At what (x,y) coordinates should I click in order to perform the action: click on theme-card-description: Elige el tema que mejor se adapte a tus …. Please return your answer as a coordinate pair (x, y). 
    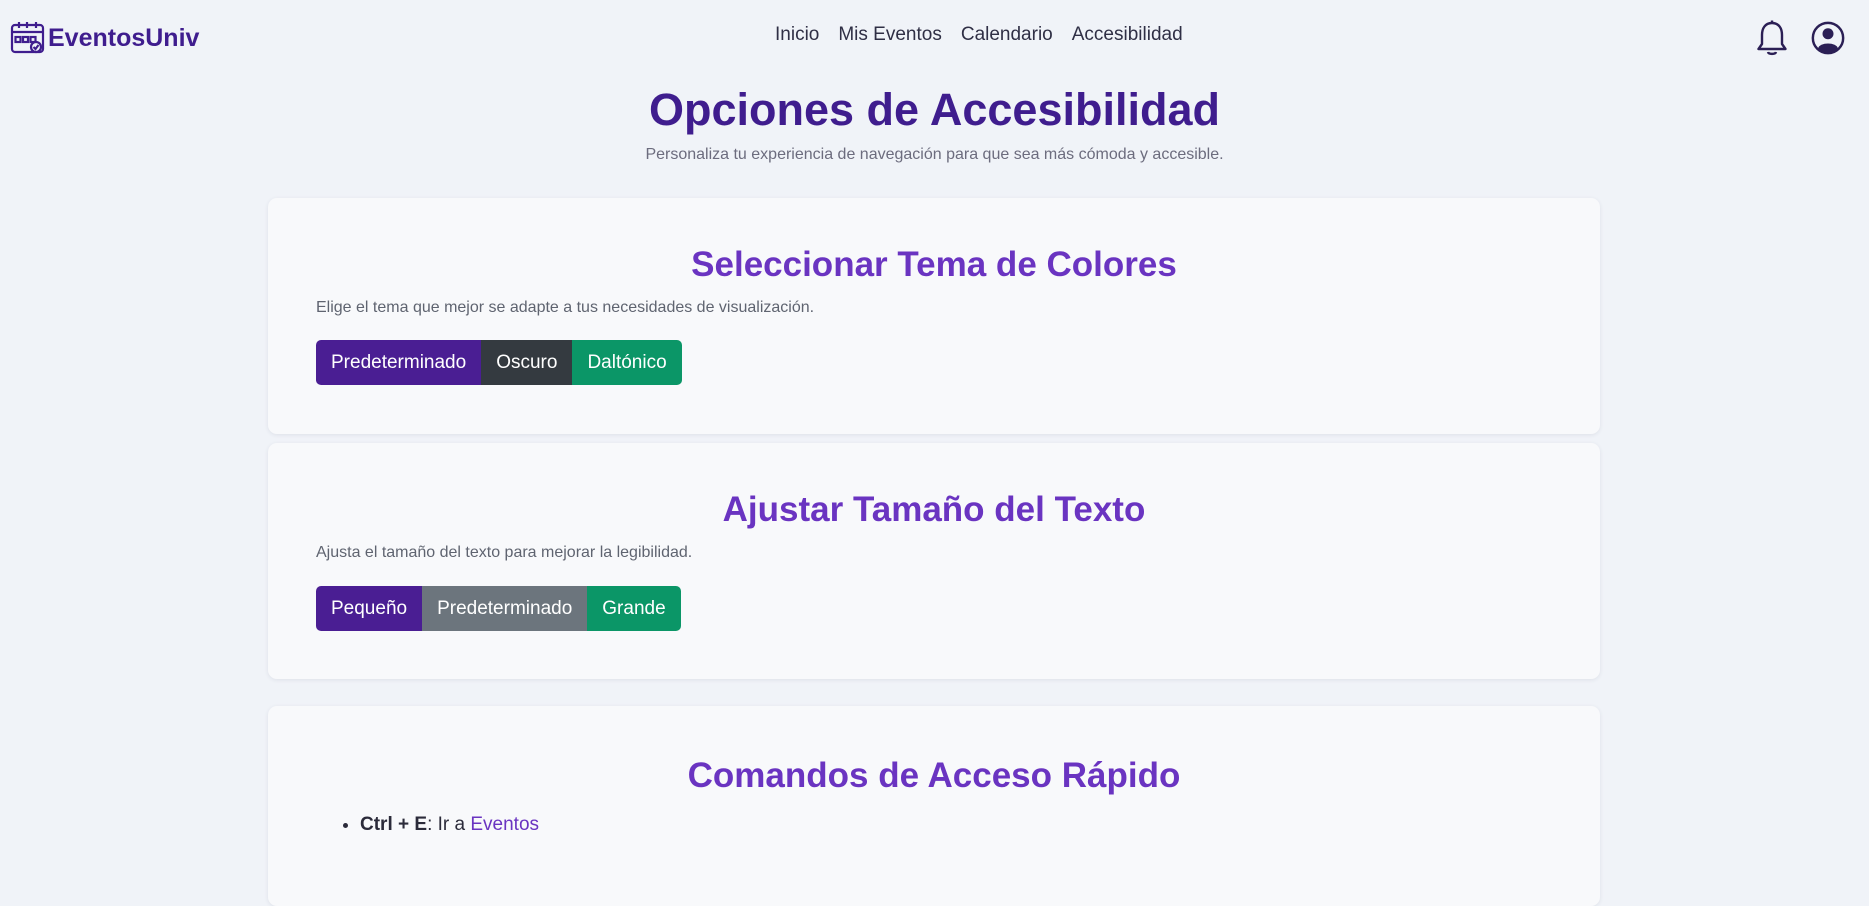
    Looking at the image, I should click on (565, 307).